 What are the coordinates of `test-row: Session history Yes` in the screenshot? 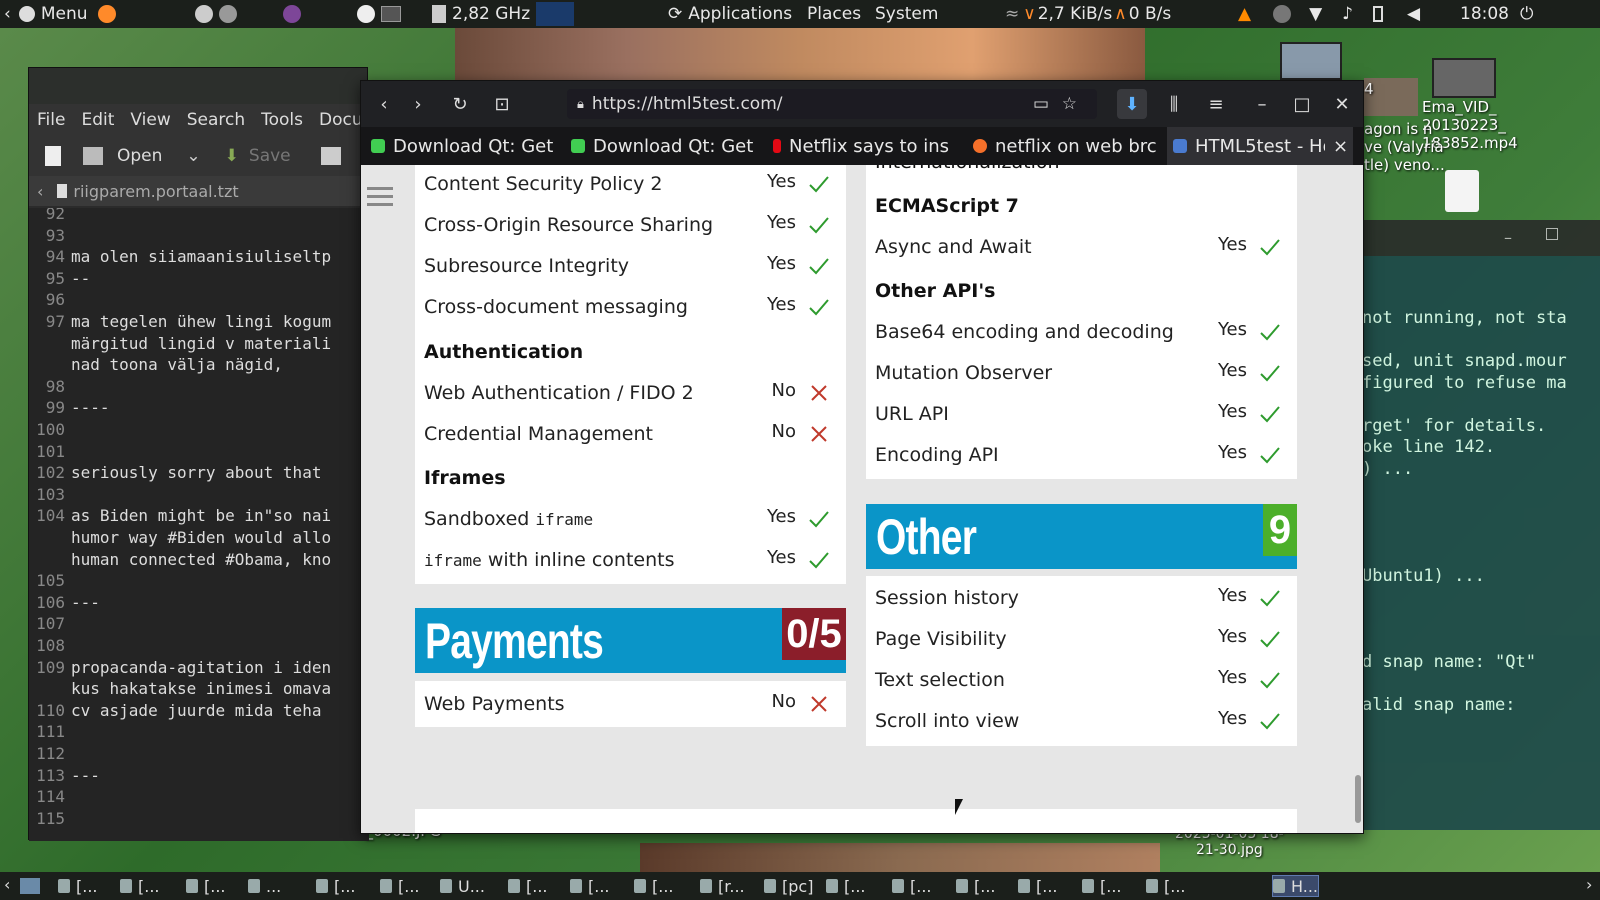 It's located at (1081, 599).